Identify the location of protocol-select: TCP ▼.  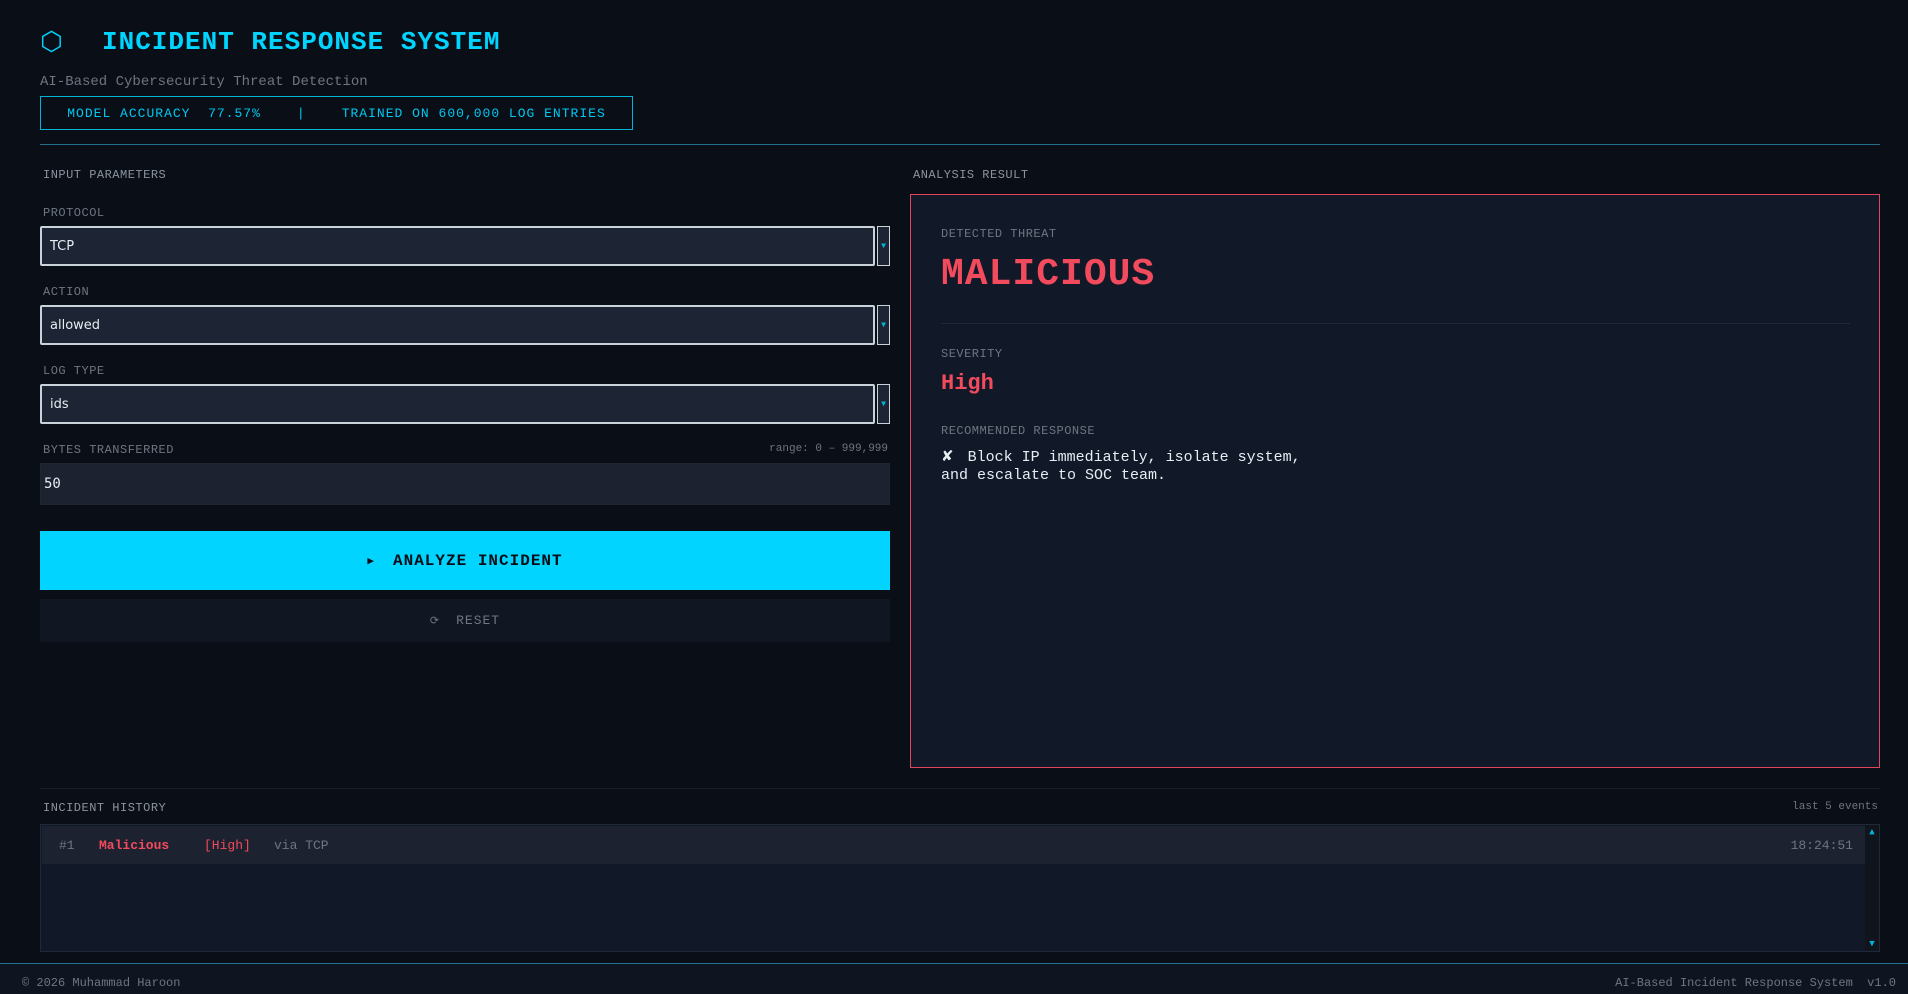
(465, 246).